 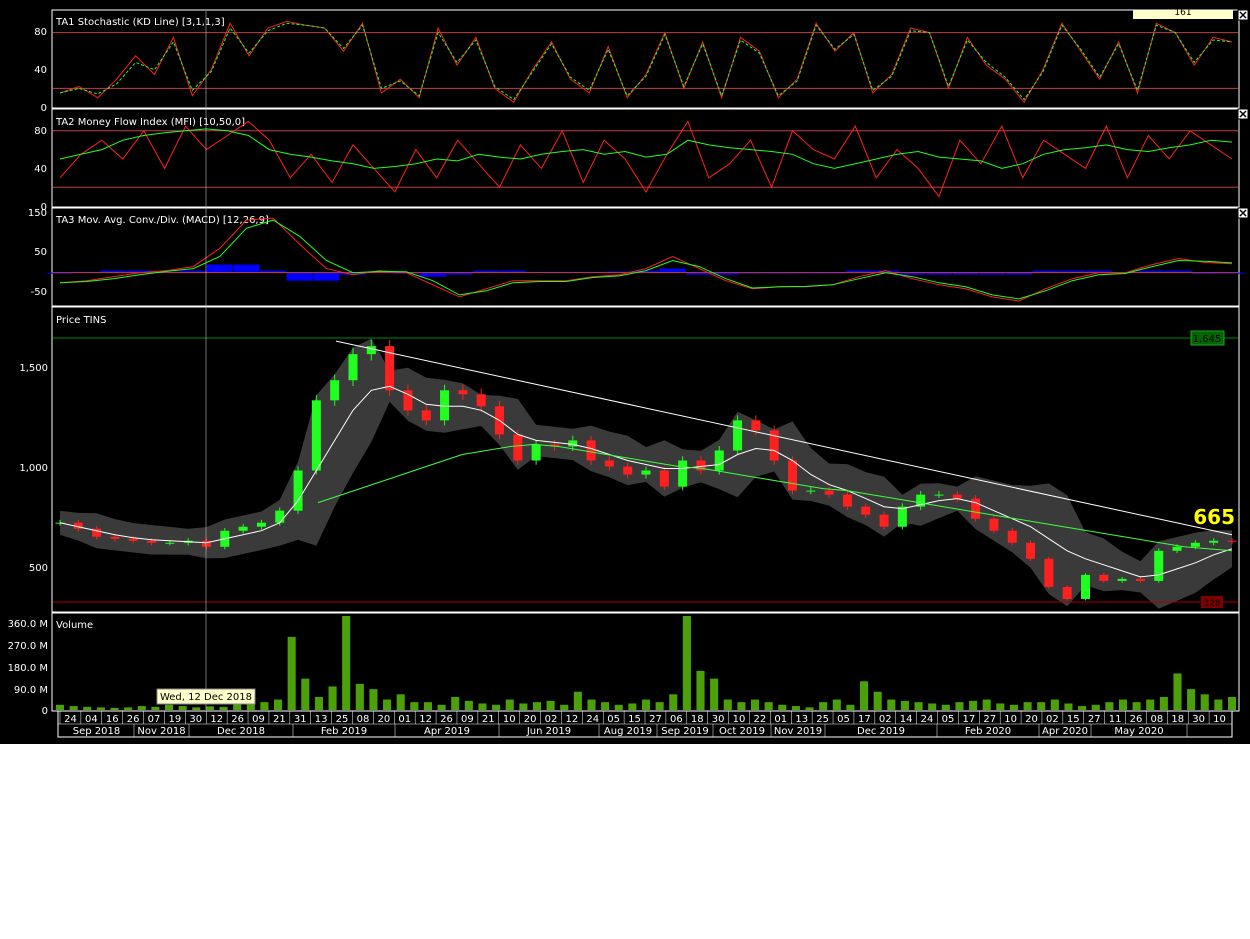 I want to click on x-tick-day: 11, so click(x=1115, y=719).